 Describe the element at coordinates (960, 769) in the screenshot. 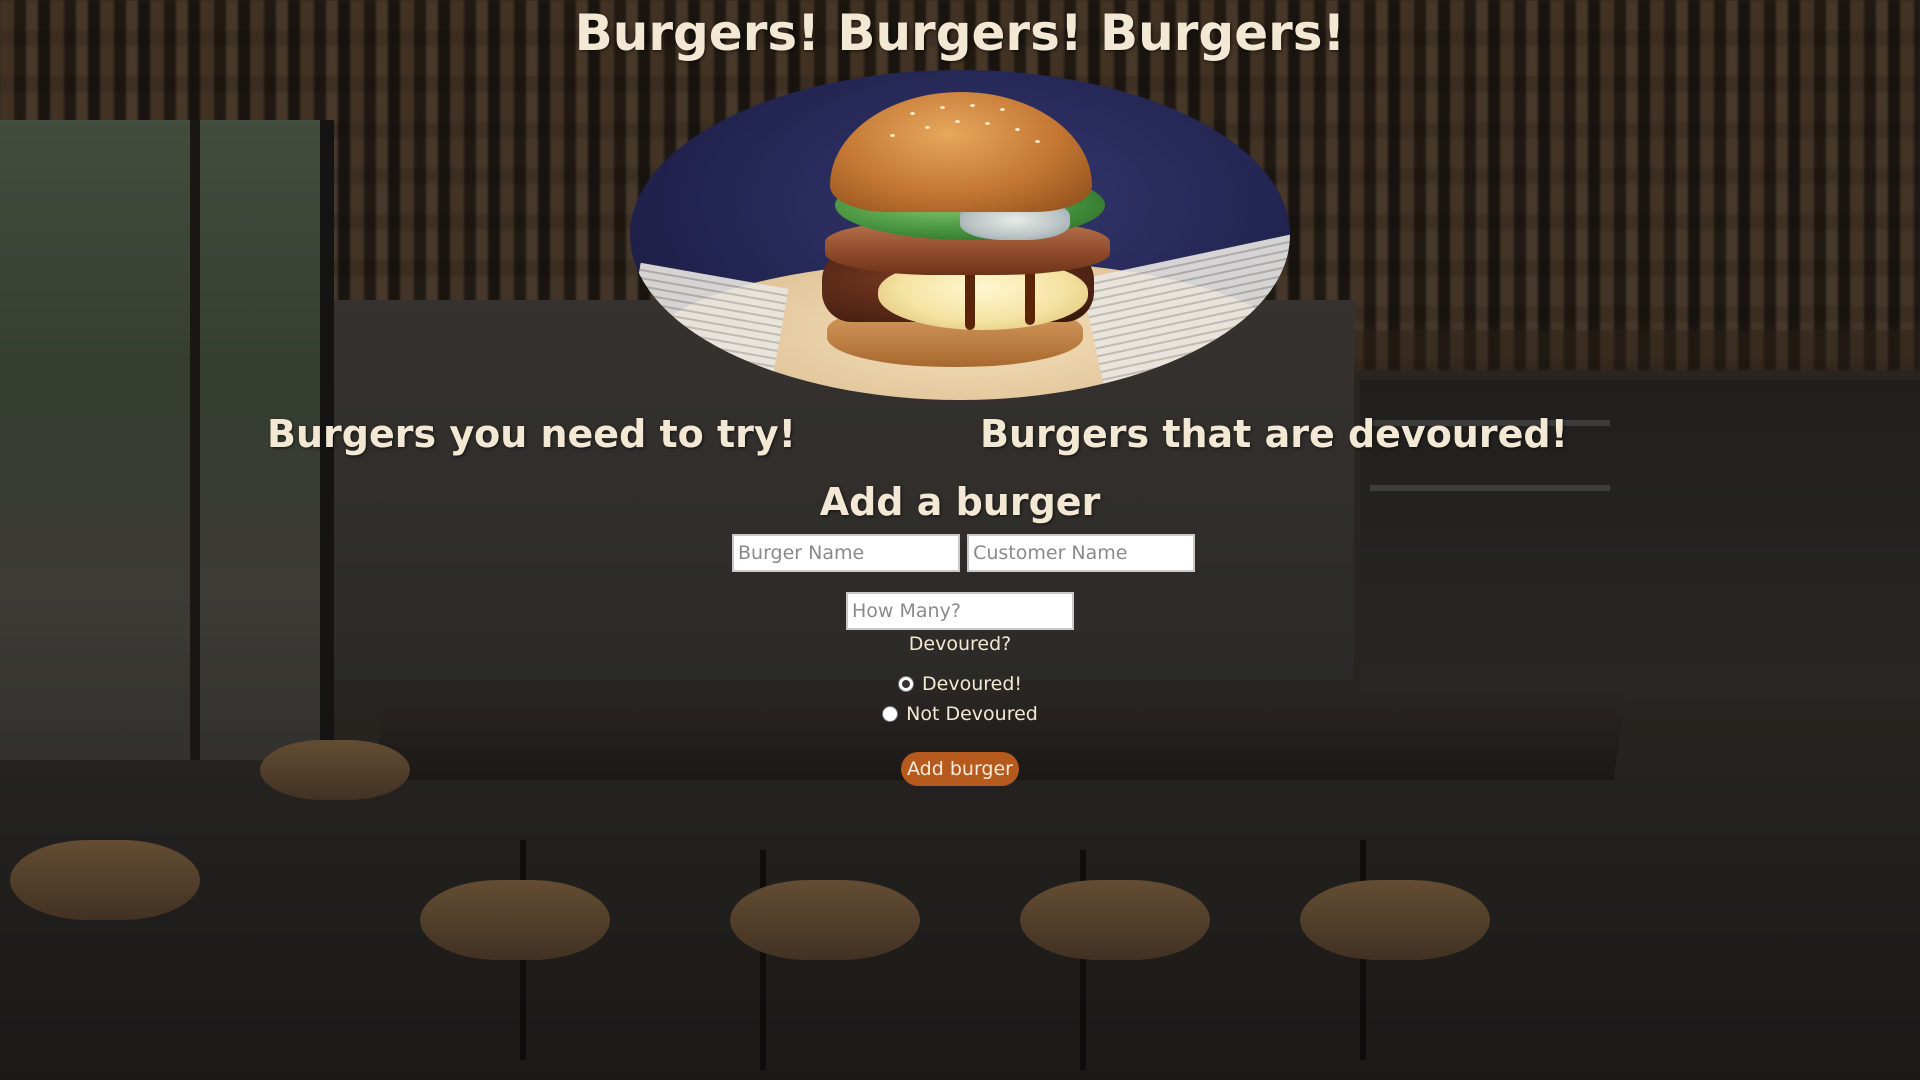

I see `add-burger-button: Add burger` at that location.